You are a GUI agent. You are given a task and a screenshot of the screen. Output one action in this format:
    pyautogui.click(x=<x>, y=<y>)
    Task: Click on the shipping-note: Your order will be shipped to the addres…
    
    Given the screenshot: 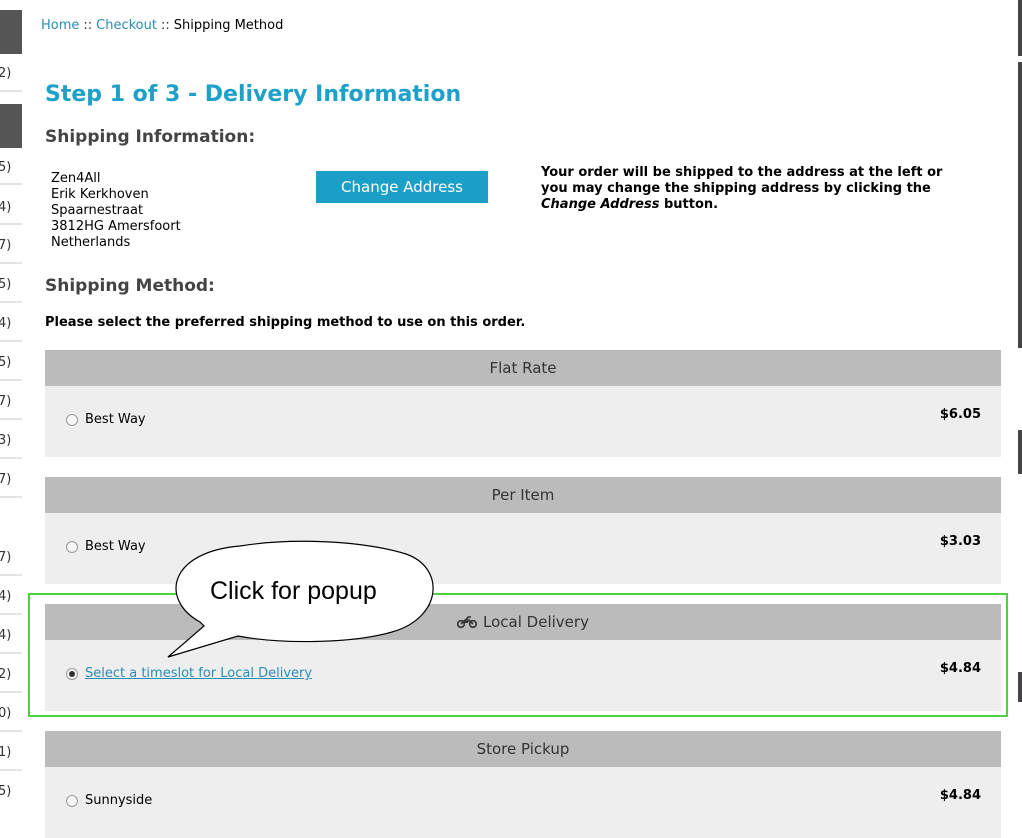 What is the action you would take?
    pyautogui.click(x=756, y=189)
    